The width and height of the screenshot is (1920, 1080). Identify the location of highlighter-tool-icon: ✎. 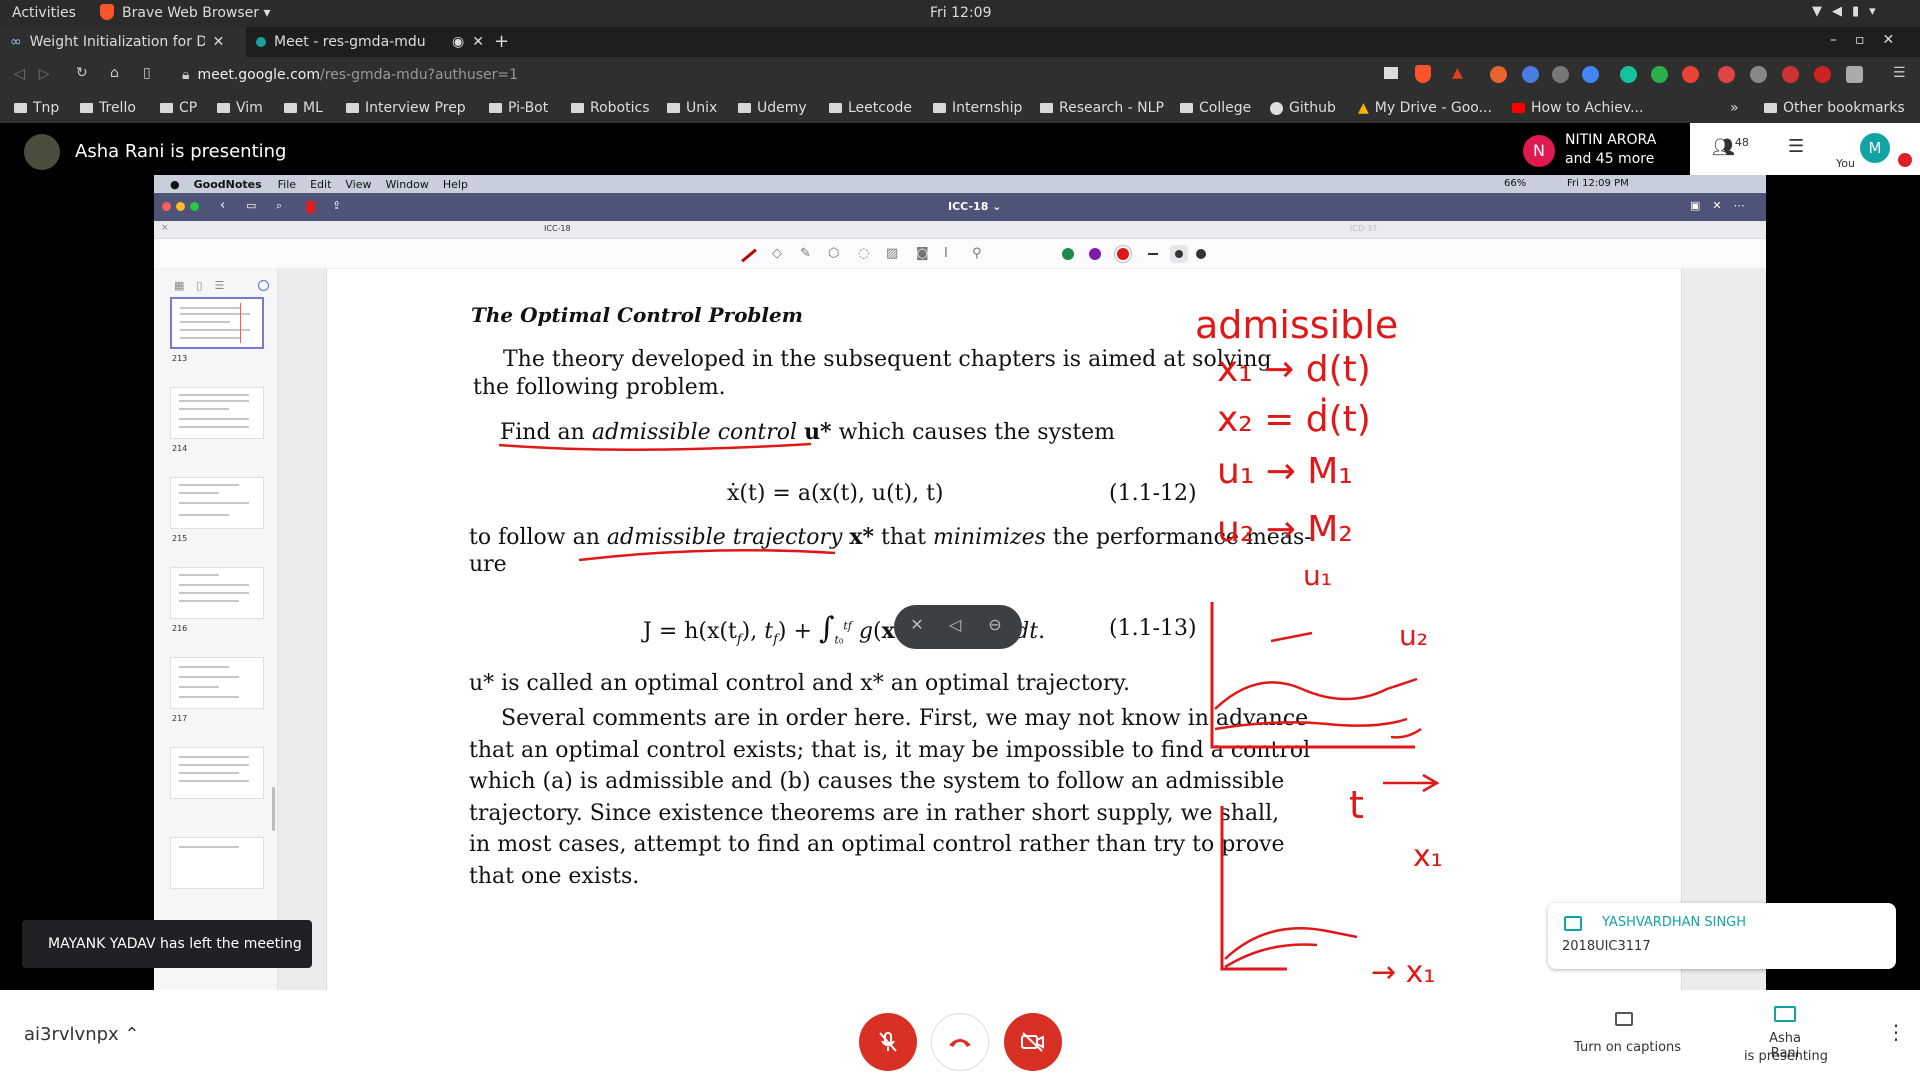
(805, 253).